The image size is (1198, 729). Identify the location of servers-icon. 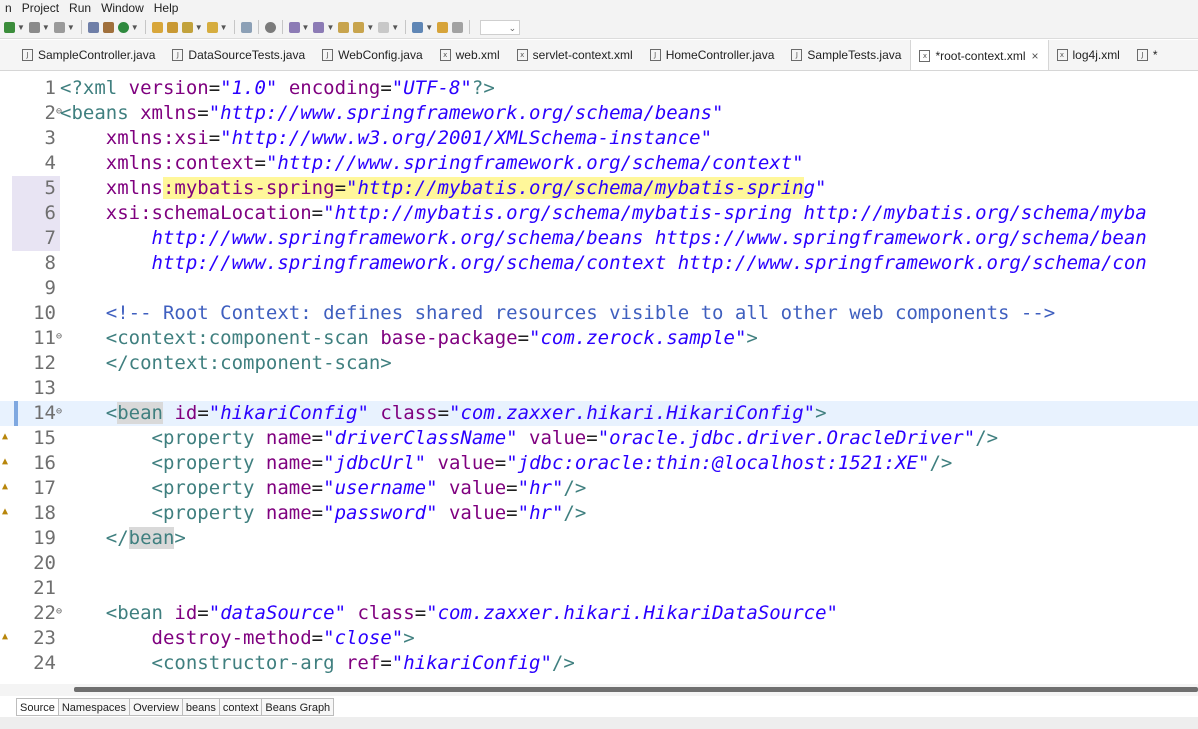
(108, 27).